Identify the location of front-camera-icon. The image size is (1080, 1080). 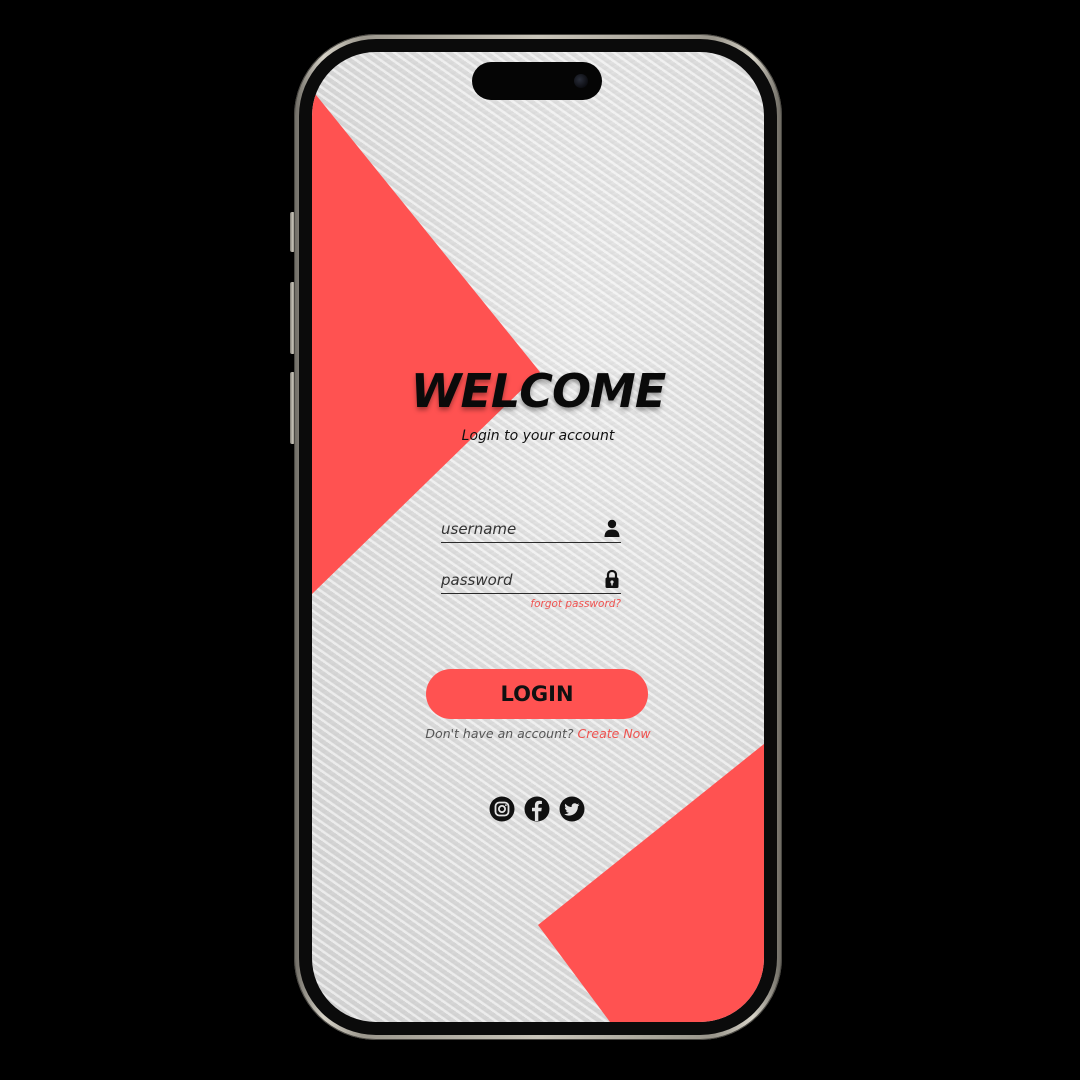
(581, 81).